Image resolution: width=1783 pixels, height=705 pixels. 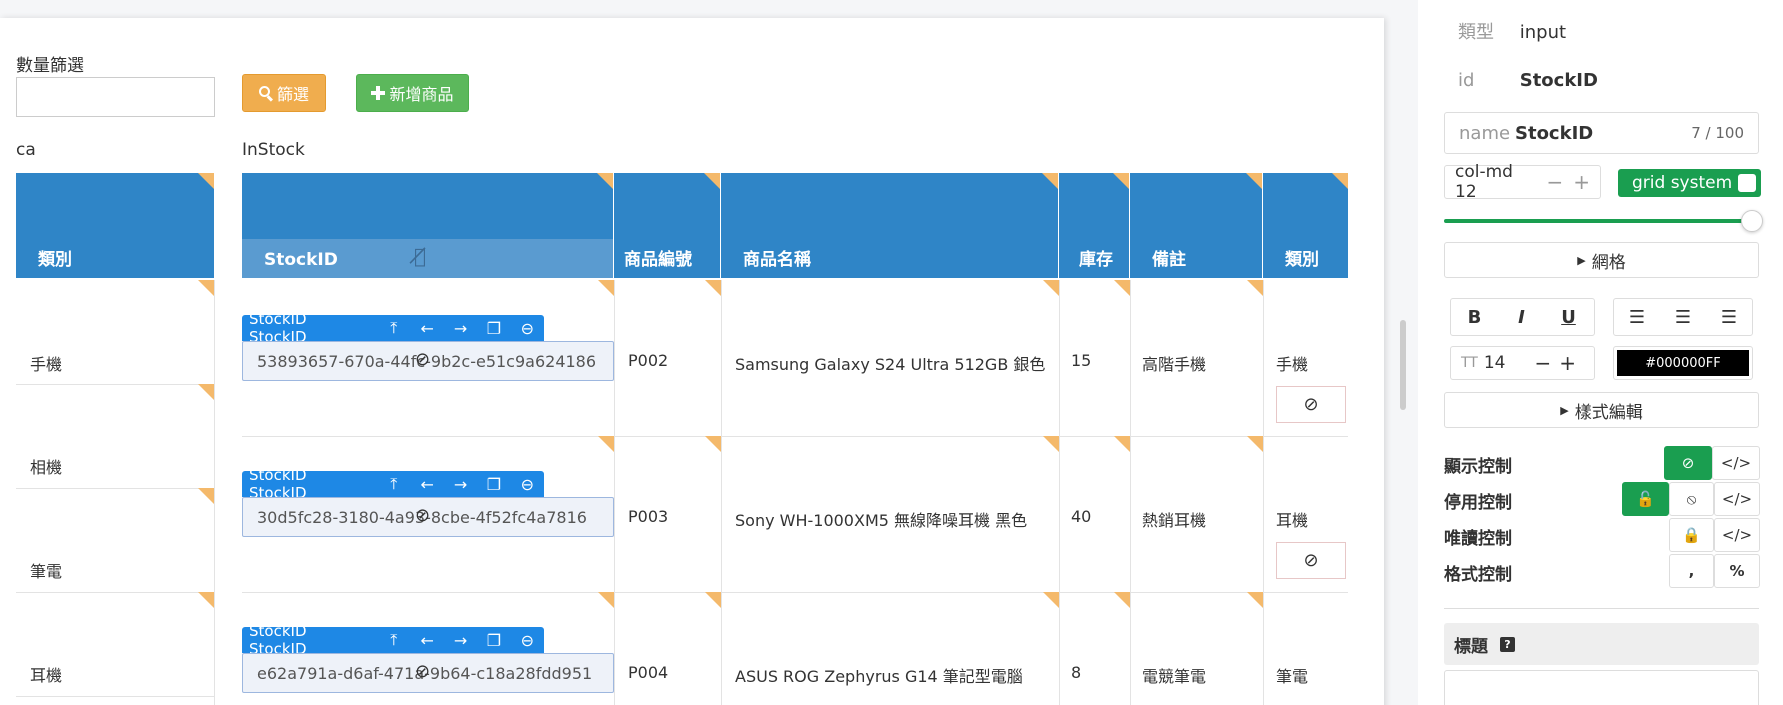 What do you see at coordinates (1601, 410) in the screenshot?
I see `style-section-toggle: ▶ 樣式編輯` at bounding box center [1601, 410].